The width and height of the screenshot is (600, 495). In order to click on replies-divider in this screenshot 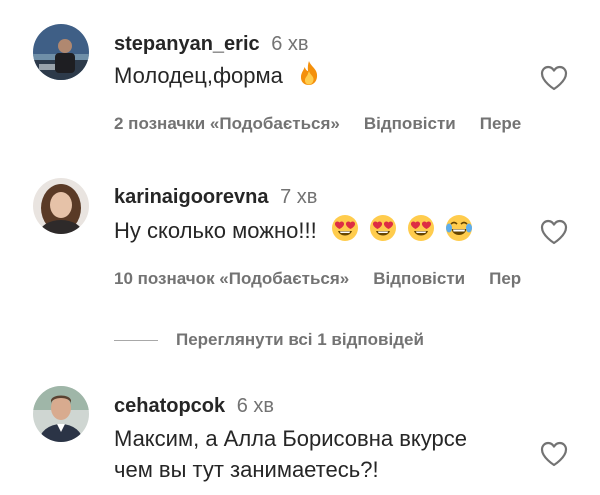, I will do `click(136, 341)`.